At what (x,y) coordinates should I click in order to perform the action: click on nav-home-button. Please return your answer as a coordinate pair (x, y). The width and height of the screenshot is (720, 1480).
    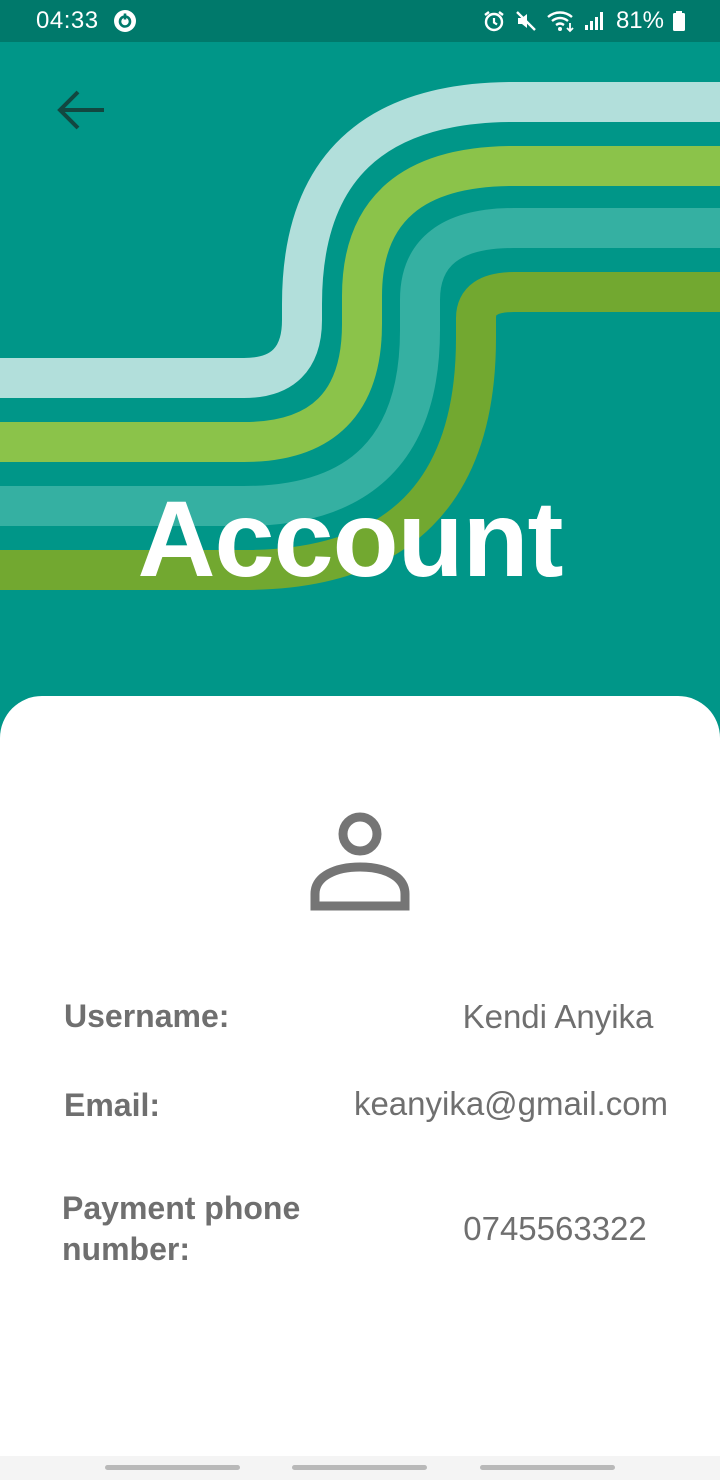
    Looking at the image, I should click on (359, 1467).